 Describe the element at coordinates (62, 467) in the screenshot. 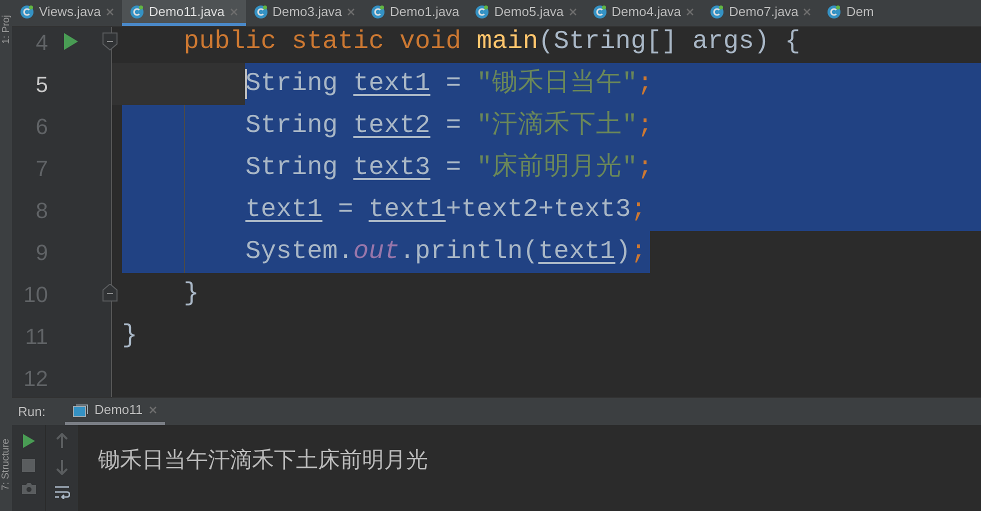

I see `down-arrow-icon` at that location.